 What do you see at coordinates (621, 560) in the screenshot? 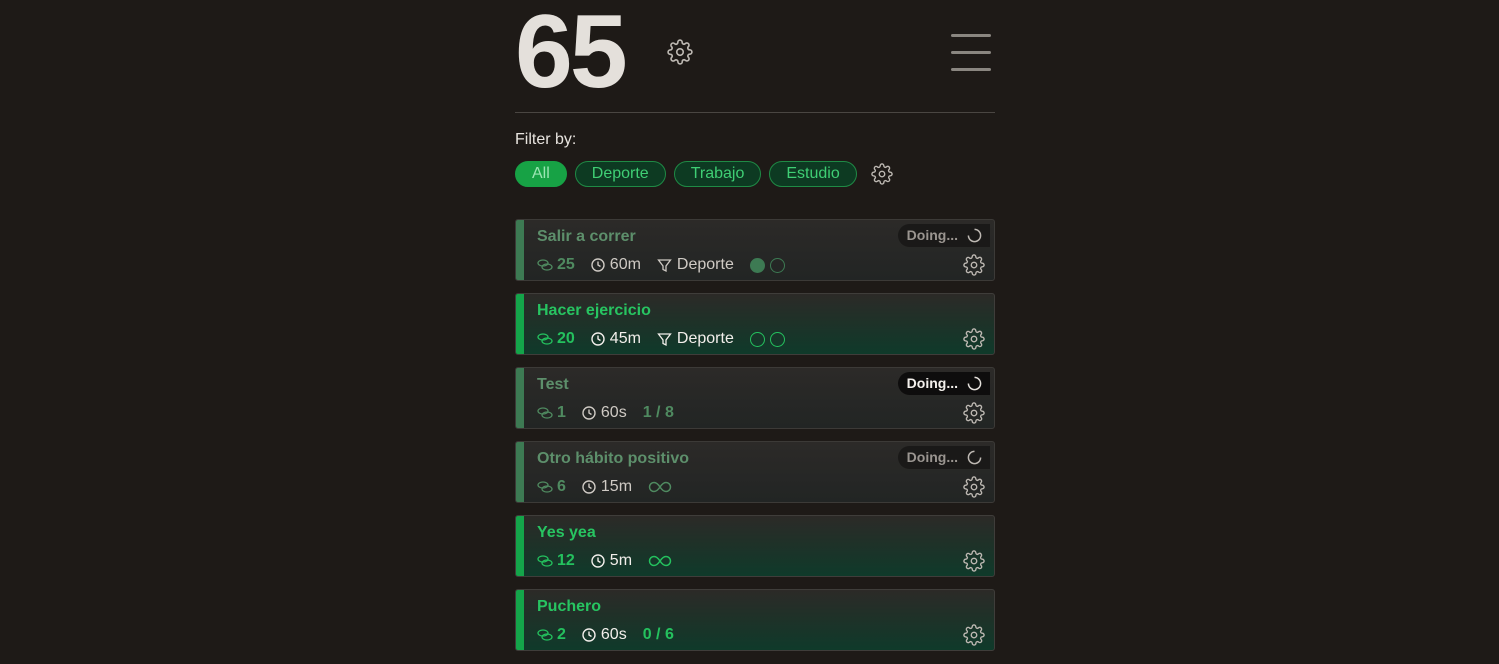
I see `duration-value: 5m` at bounding box center [621, 560].